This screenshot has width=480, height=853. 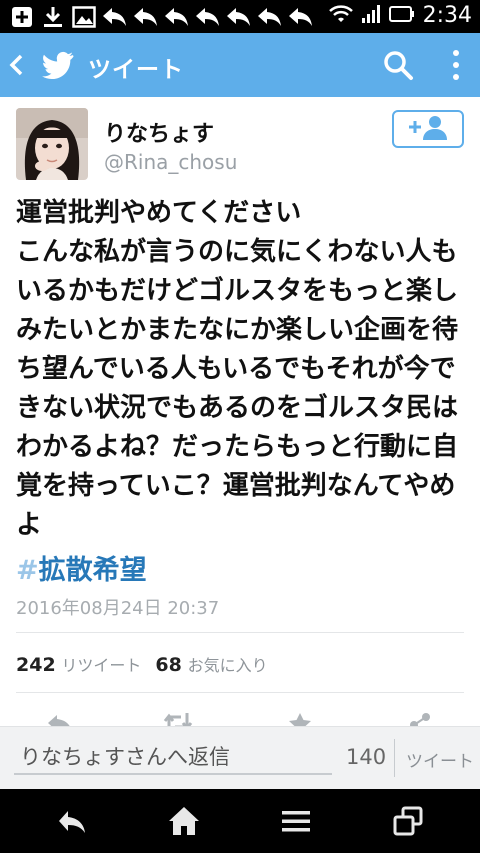 I want to click on reply-bar: 140 ツイート, so click(x=240, y=757).